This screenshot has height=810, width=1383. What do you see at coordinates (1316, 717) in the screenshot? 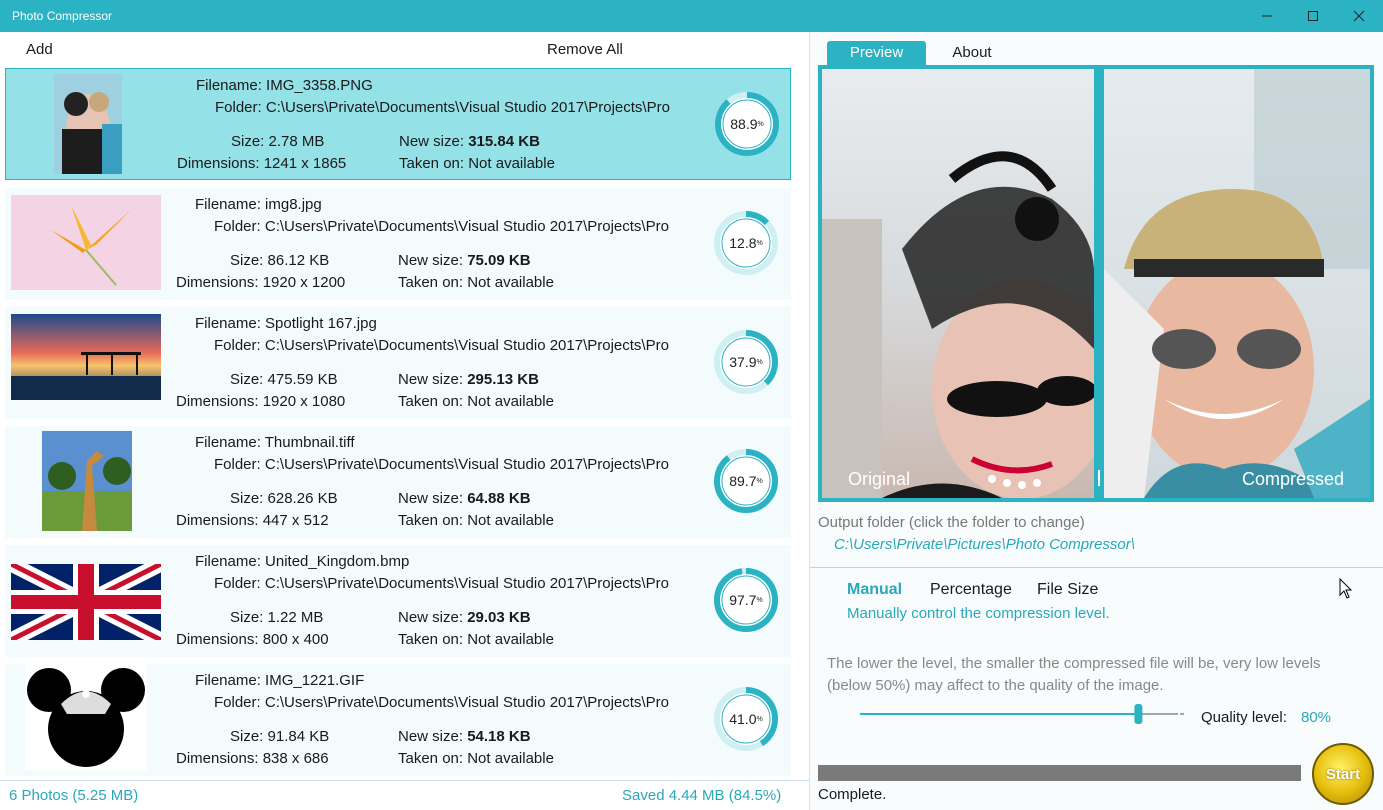
I see `quality-level-value: 80%` at bounding box center [1316, 717].